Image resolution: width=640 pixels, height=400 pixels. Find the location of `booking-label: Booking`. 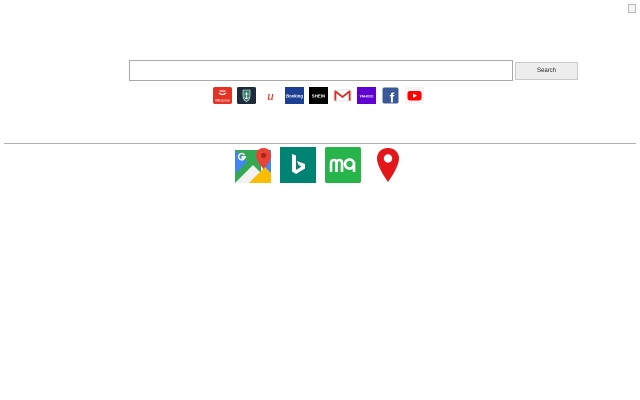

booking-label: Booking is located at coordinates (294, 96).